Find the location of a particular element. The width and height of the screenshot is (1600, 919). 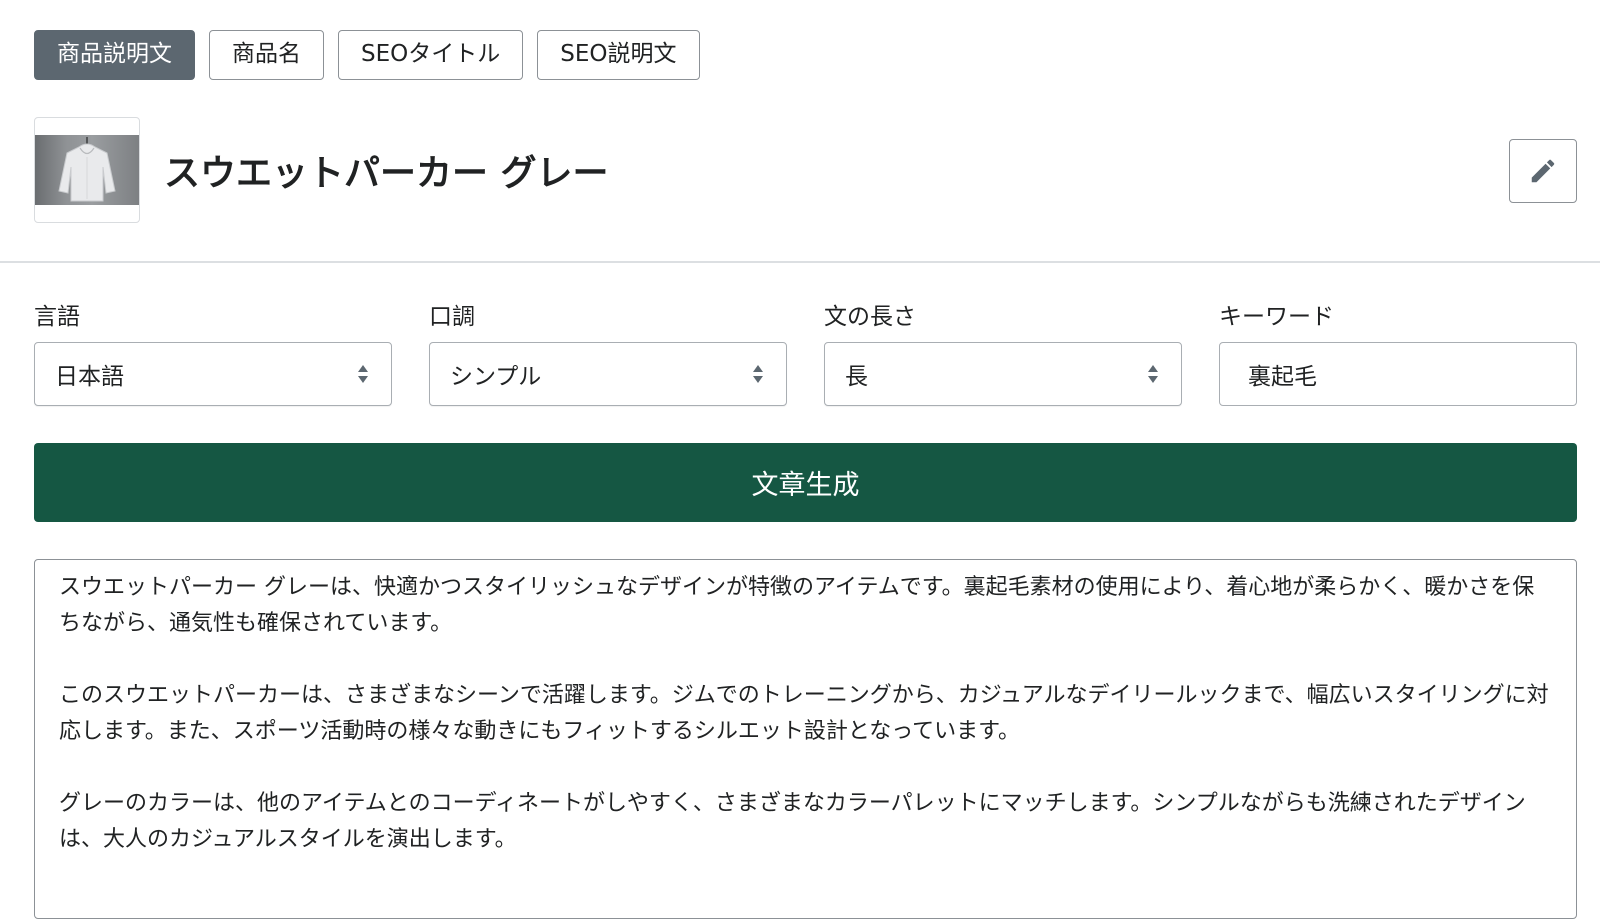

generate-button: 文章生成 is located at coordinates (805, 482).